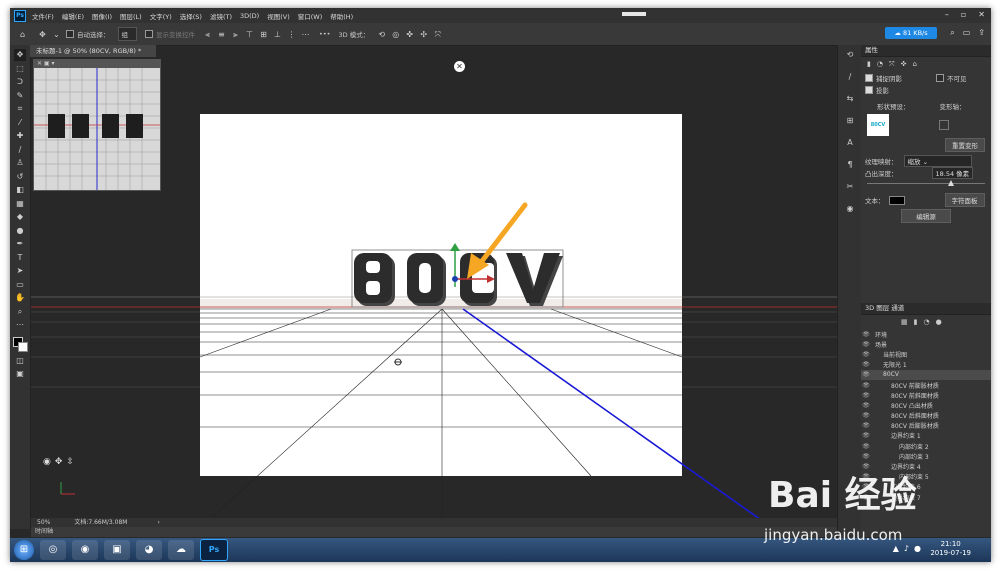 The width and height of the screenshot is (1000, 571). Describe the element at coordinates (926, 416) in the screenshot. I see `layer-row: 👁 80CV 后斜面材质` at that location.